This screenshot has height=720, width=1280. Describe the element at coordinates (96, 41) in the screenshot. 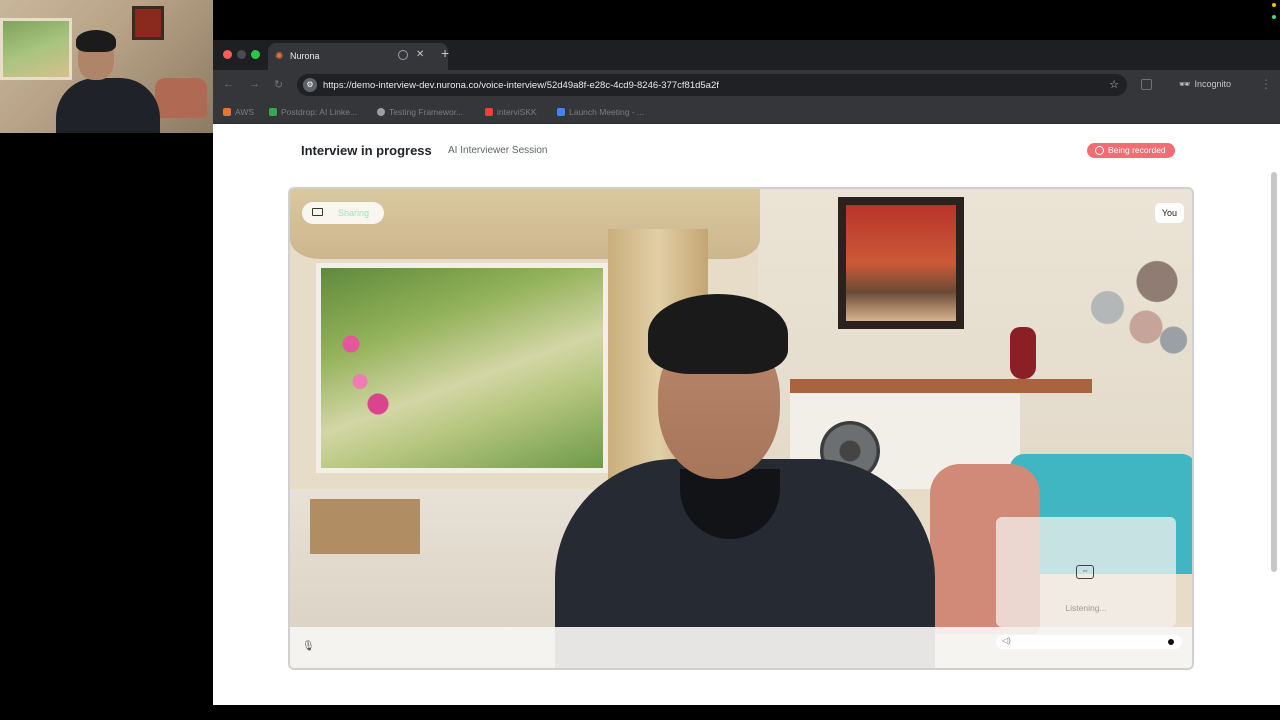

I see `presenter-hair` at that location.